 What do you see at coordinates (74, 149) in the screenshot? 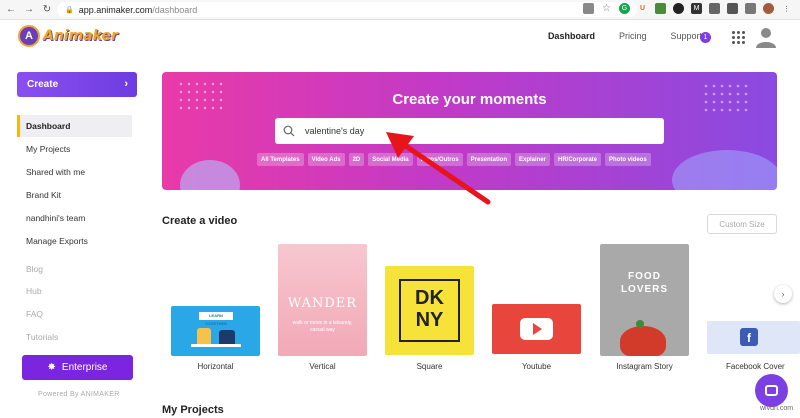
I see `sidebar-item-my-projects: My Projects` at bounding box center [74, 149].